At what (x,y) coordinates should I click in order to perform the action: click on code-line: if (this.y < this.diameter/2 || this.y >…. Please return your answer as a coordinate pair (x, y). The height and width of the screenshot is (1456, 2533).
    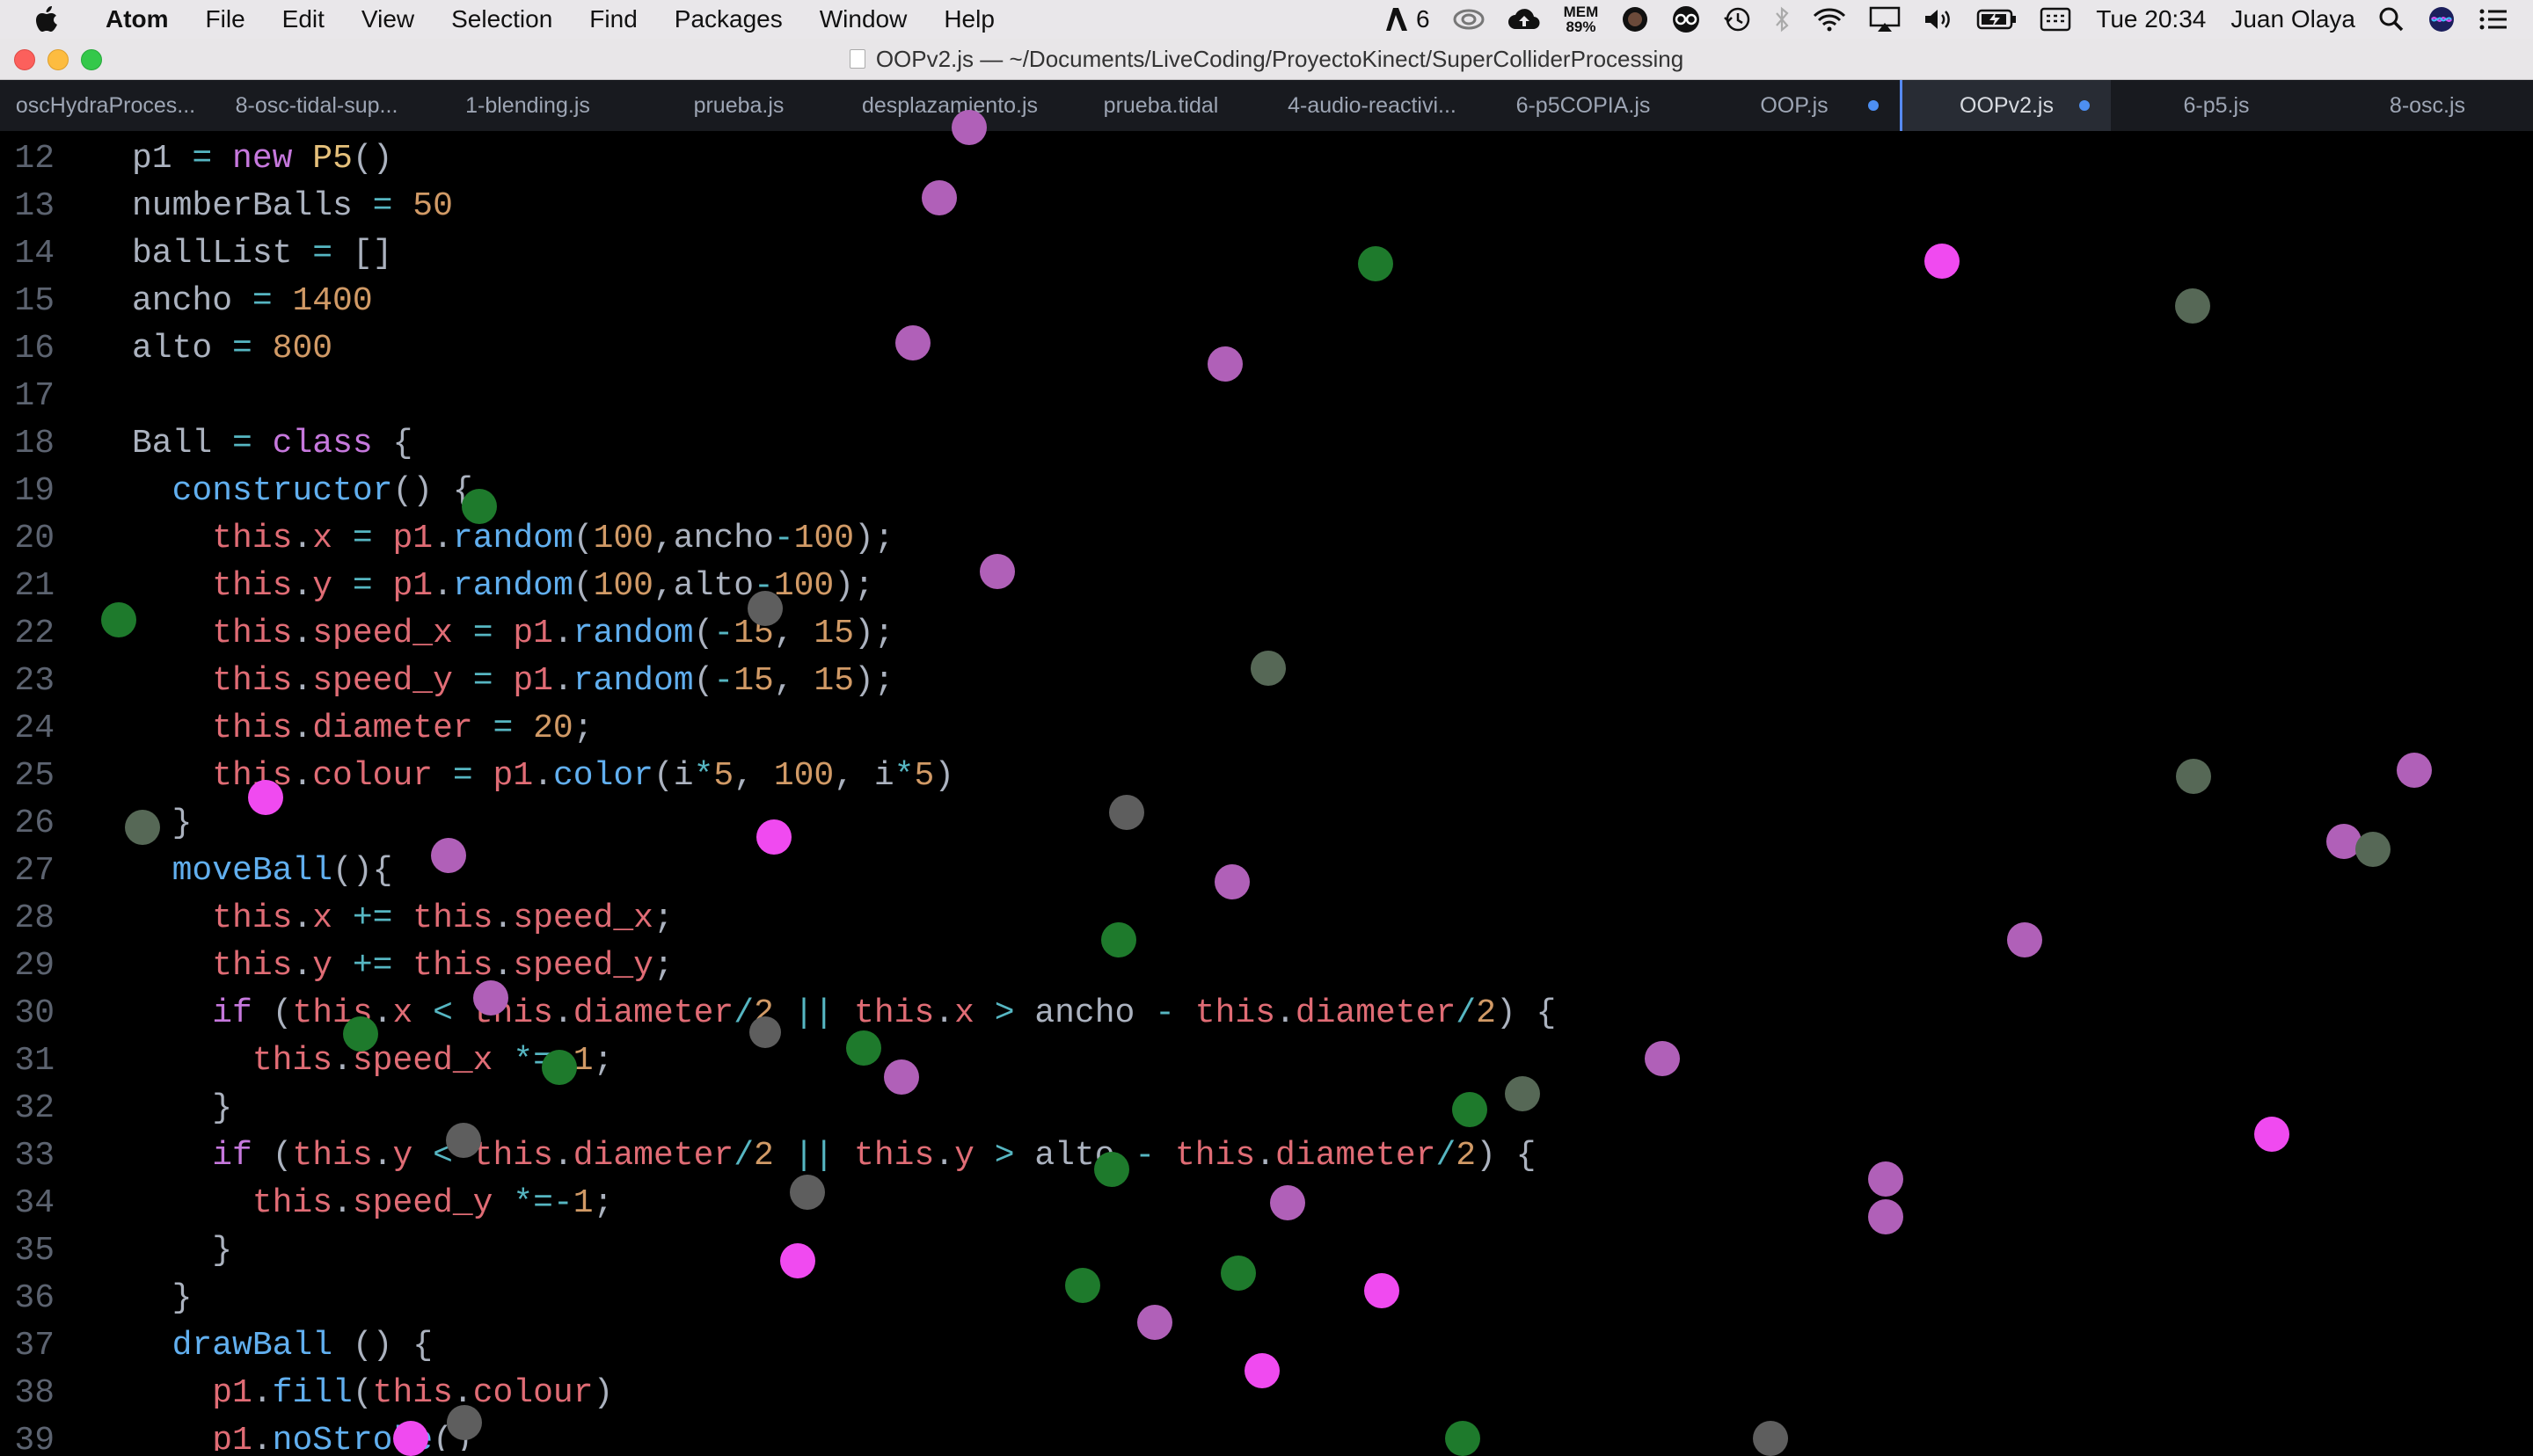
    Looking at the image, I should click on (834, 1156).